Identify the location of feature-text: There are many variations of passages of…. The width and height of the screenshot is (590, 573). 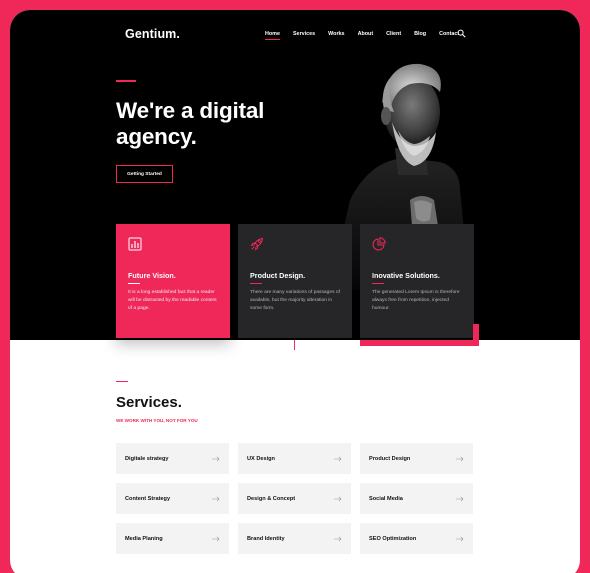
(295, 300).